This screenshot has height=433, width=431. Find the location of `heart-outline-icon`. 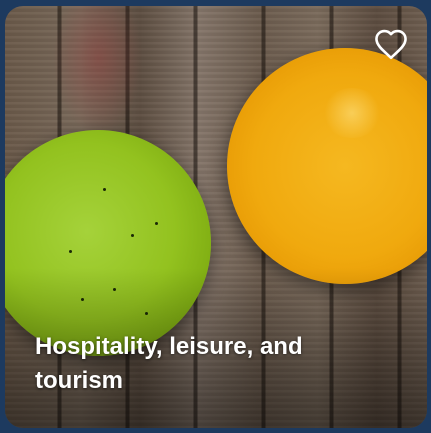

heart-outline-icon is located at coordinates (391, 44).